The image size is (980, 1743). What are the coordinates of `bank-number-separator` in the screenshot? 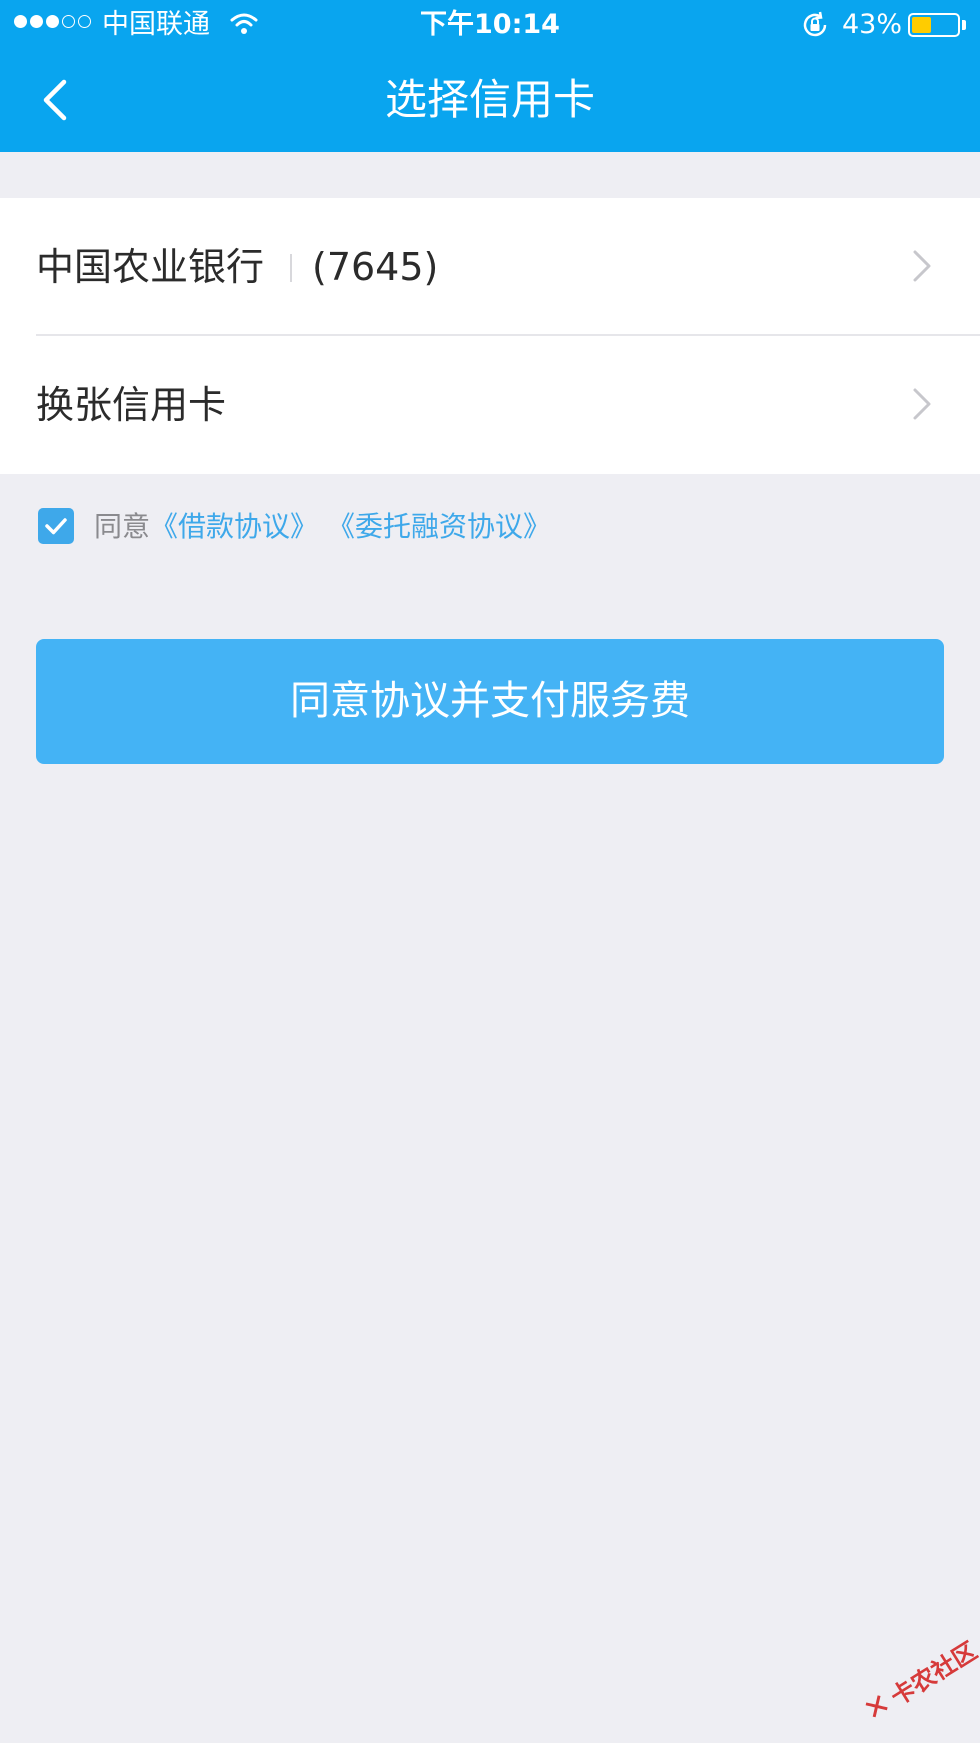 It's located at (291, 268).